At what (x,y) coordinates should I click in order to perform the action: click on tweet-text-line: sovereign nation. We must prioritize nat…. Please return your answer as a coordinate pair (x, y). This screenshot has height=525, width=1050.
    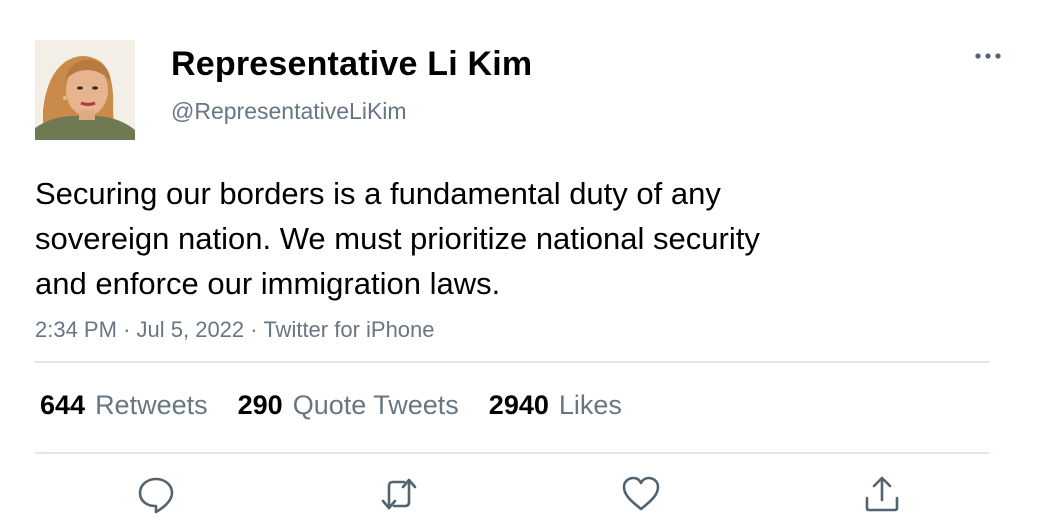
    Looking at the image, I should click on (397, 238).